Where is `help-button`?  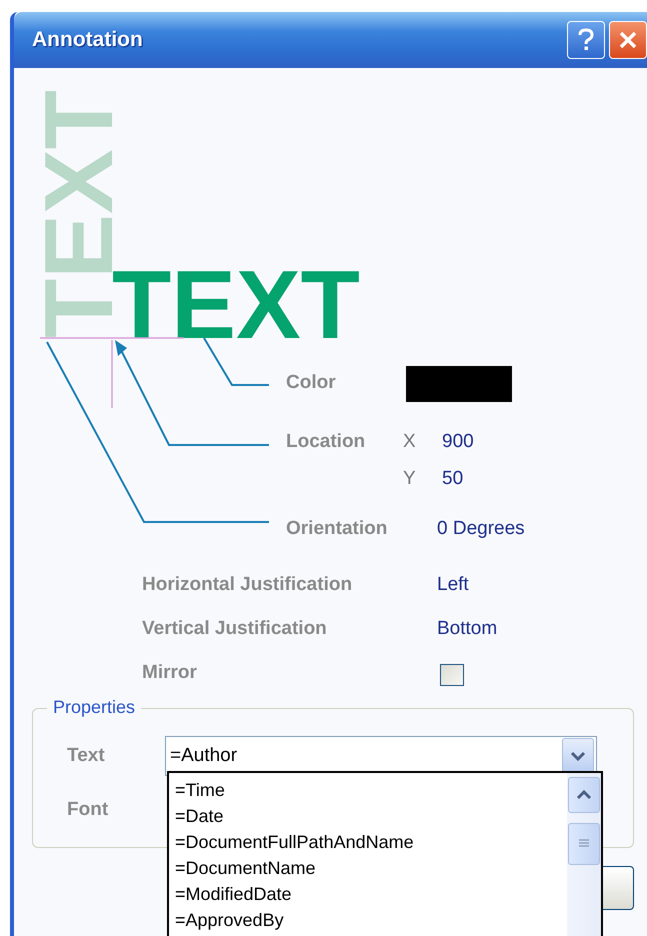 help-button is located at coordinates (586, 40).